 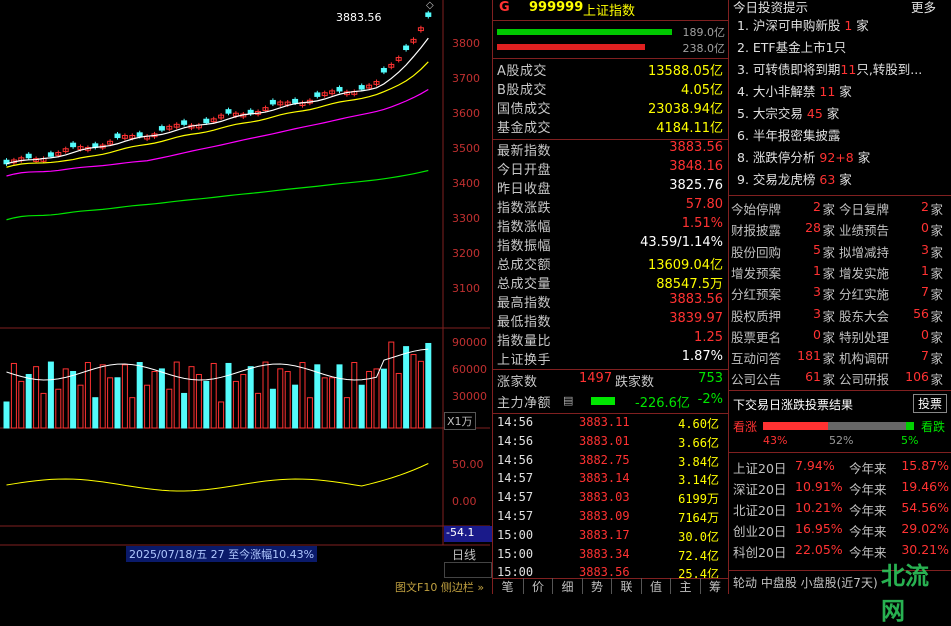 What do you see at coordinates (893, 357) in the screenshot?
I see `event-cell: 机构调研 7 家` at bounding box center [893, 357].